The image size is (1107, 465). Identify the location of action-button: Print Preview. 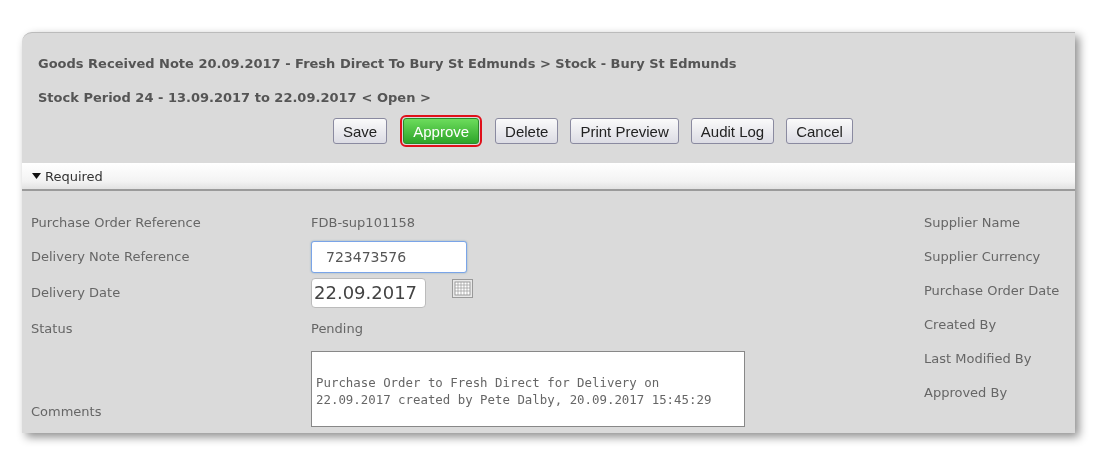
(624, 131).